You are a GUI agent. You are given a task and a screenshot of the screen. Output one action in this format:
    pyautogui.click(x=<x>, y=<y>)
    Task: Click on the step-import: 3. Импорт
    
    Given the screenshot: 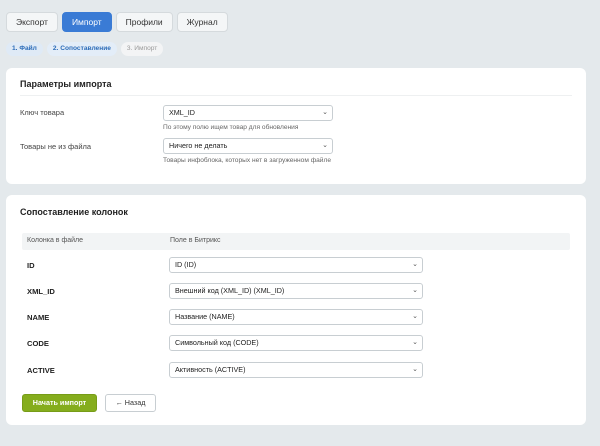 What is the action you would take?
    pyautogui.click(x=142, y=49)
    